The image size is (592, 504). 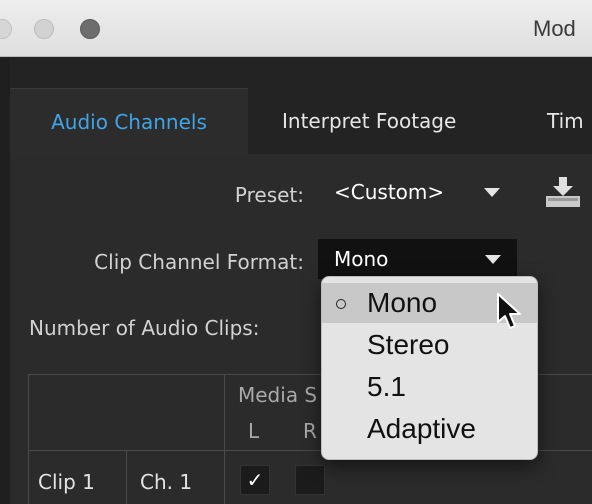 What do you see at coordinates (296, 28) in the screenshot?
I see `window-titlebar: Mod` at bounding box center [296, 28].